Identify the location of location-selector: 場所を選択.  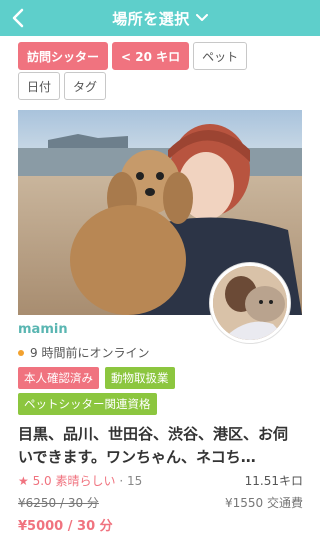
(160, 18).